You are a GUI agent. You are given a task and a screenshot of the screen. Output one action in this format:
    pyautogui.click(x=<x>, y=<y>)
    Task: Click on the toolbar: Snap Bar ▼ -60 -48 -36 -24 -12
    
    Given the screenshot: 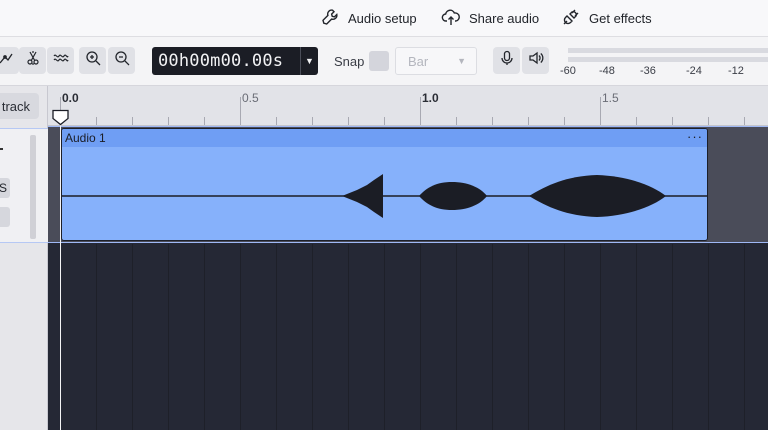 What is the action you would take?
    pyautogui.click(x=384, y=61)
    